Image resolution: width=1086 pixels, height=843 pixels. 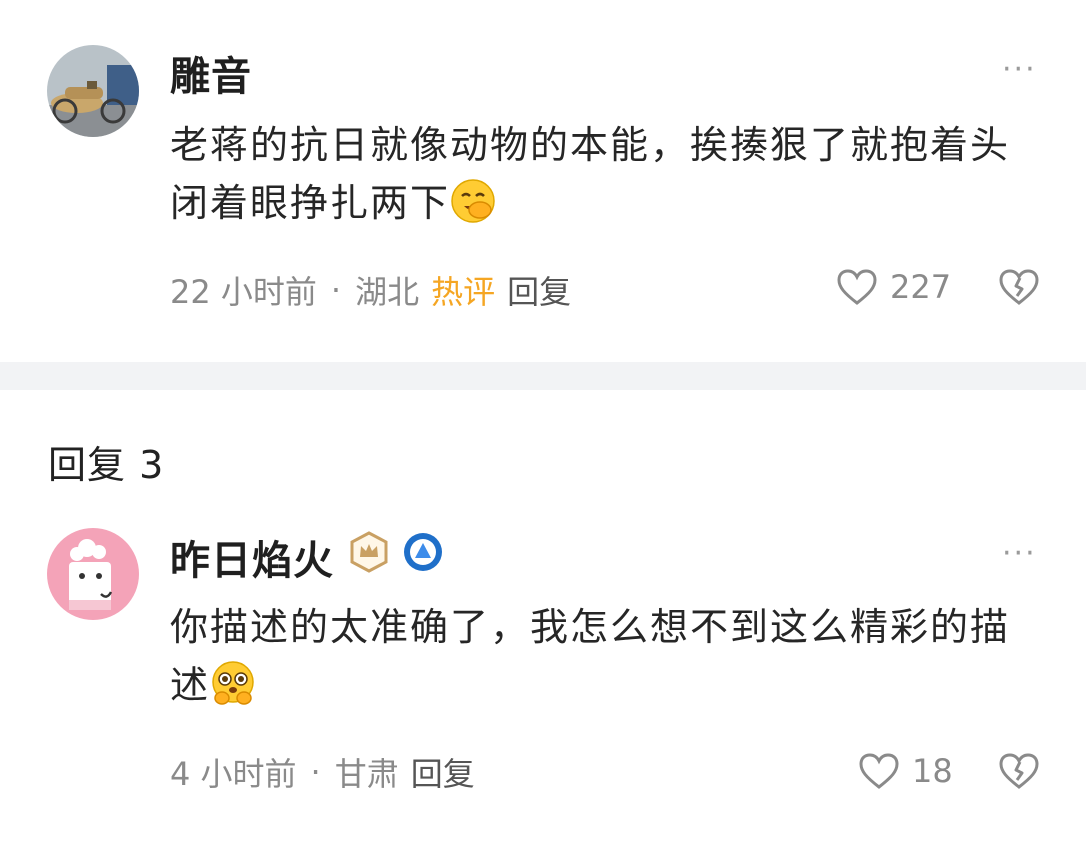 What do you see at coordinates (423, 557) in the screenshot?
I see `level-badge-icon` at bounding box center [423, 557].